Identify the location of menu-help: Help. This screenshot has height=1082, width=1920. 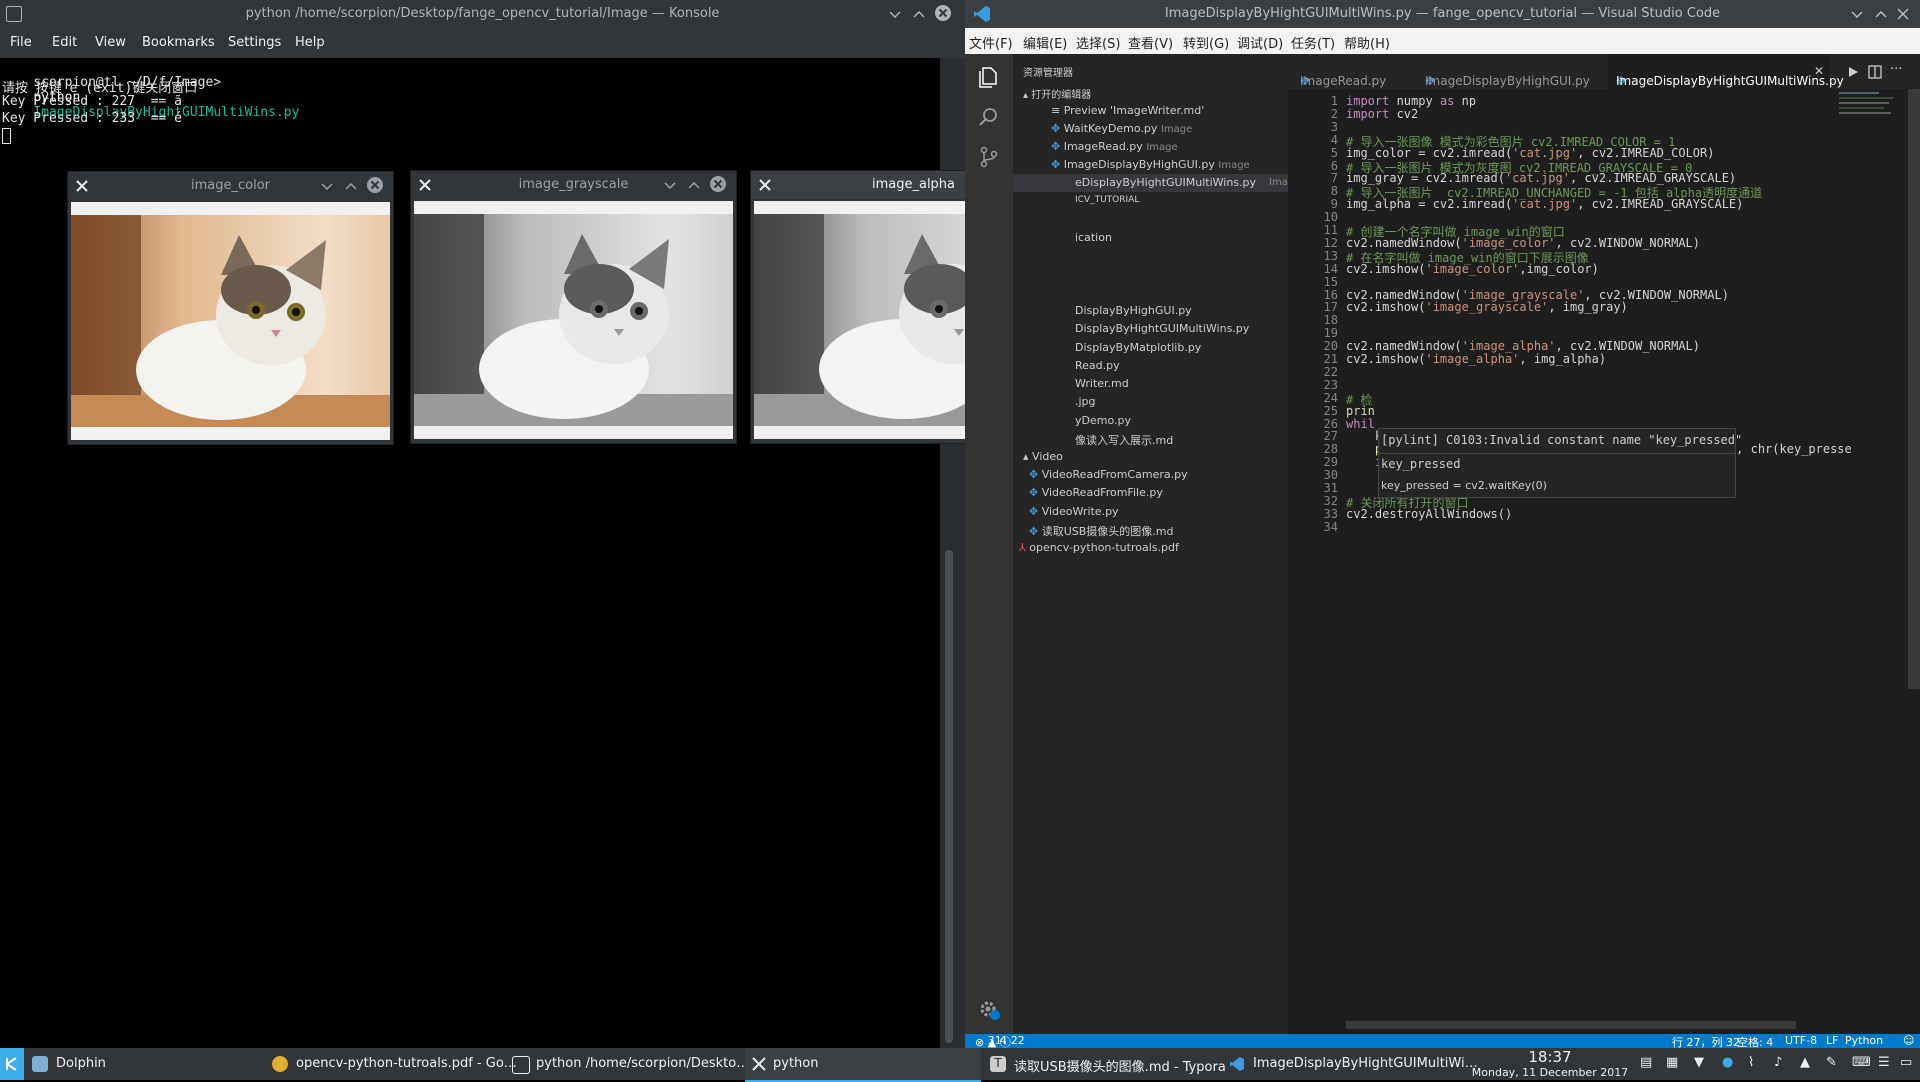
(310, 42).